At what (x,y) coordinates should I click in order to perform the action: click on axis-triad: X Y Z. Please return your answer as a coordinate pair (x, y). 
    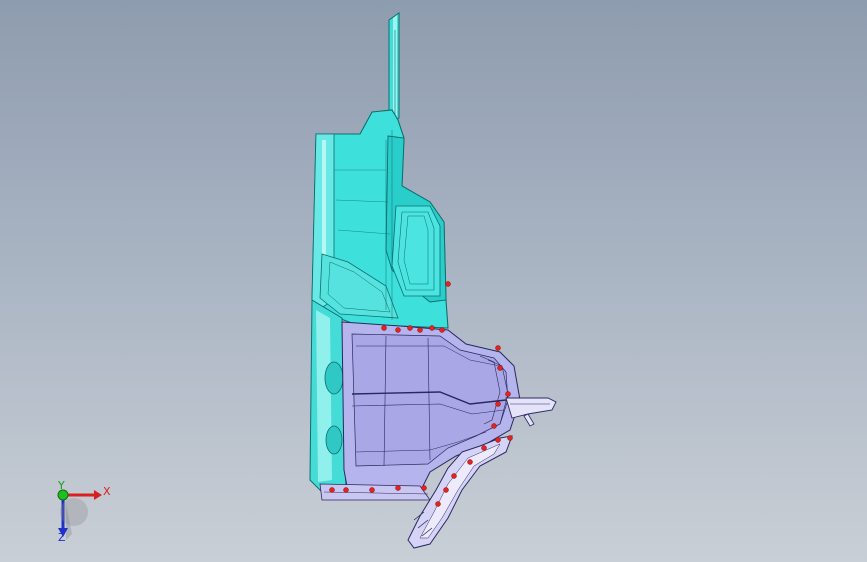
    Looking at the image, I should click on (84, 515).